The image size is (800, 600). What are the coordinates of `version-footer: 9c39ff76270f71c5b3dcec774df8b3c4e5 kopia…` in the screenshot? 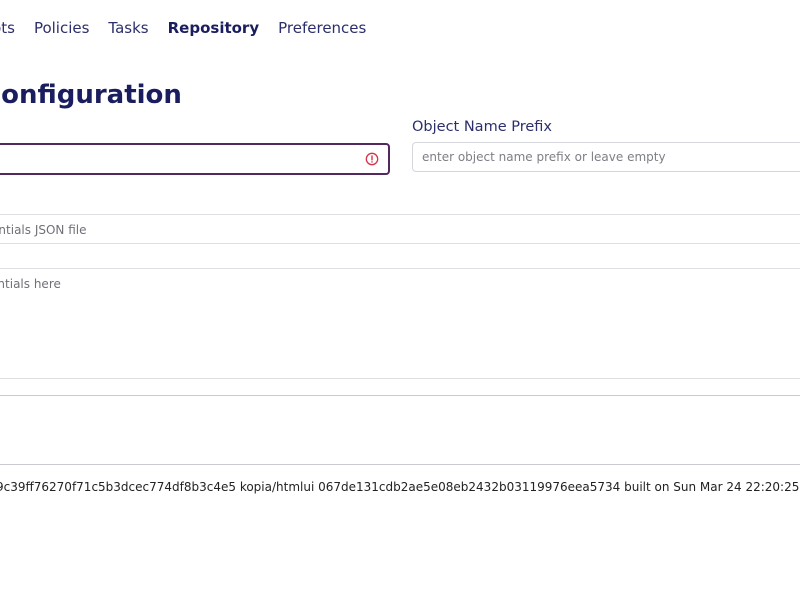 It's located at (400, 487).